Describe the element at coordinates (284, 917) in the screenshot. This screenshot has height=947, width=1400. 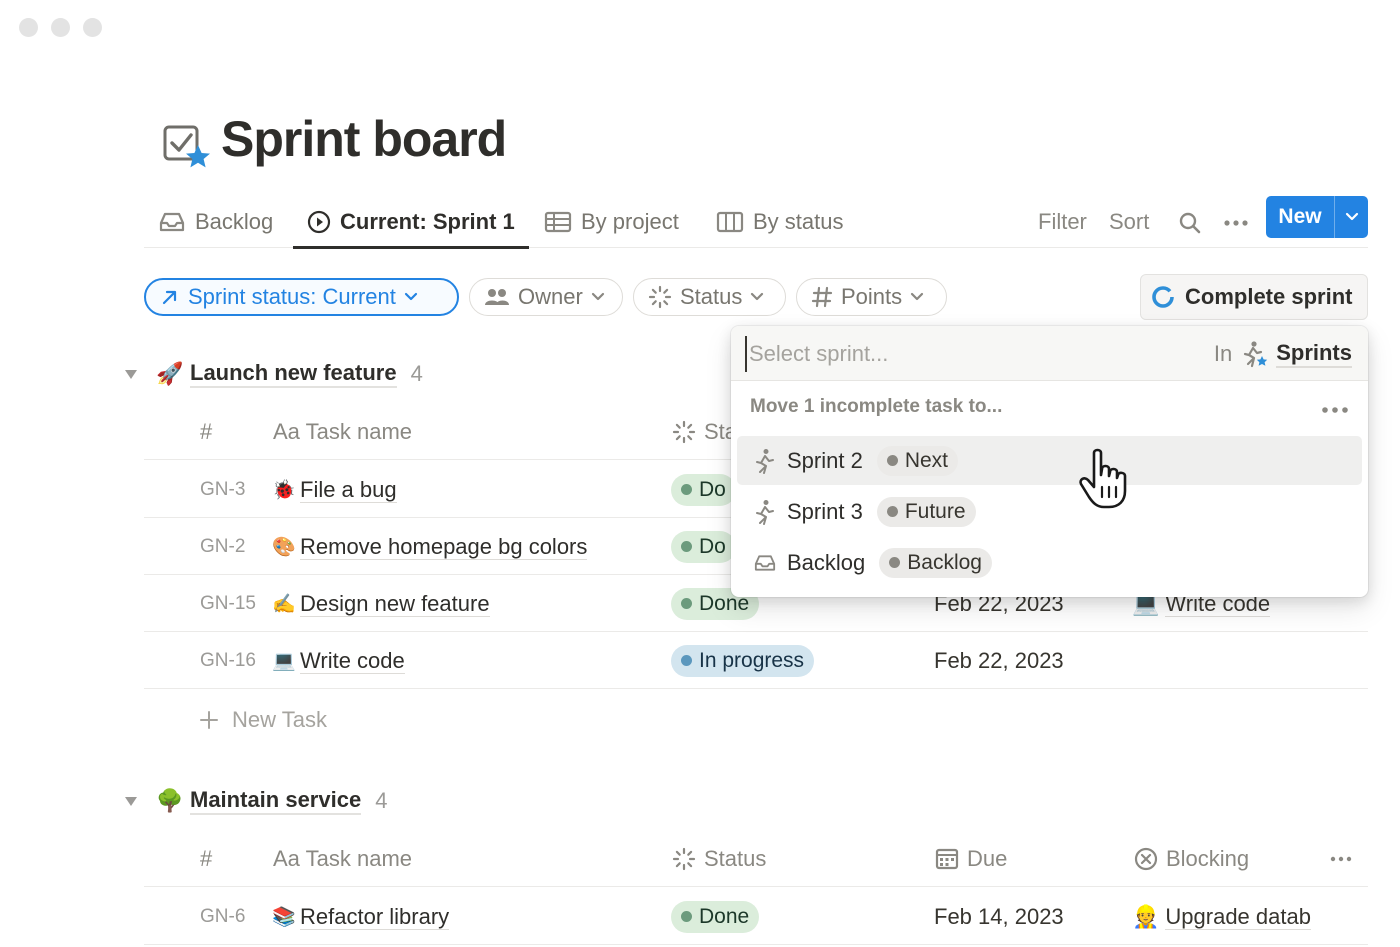
I see `books-icon: 📚` at that location.